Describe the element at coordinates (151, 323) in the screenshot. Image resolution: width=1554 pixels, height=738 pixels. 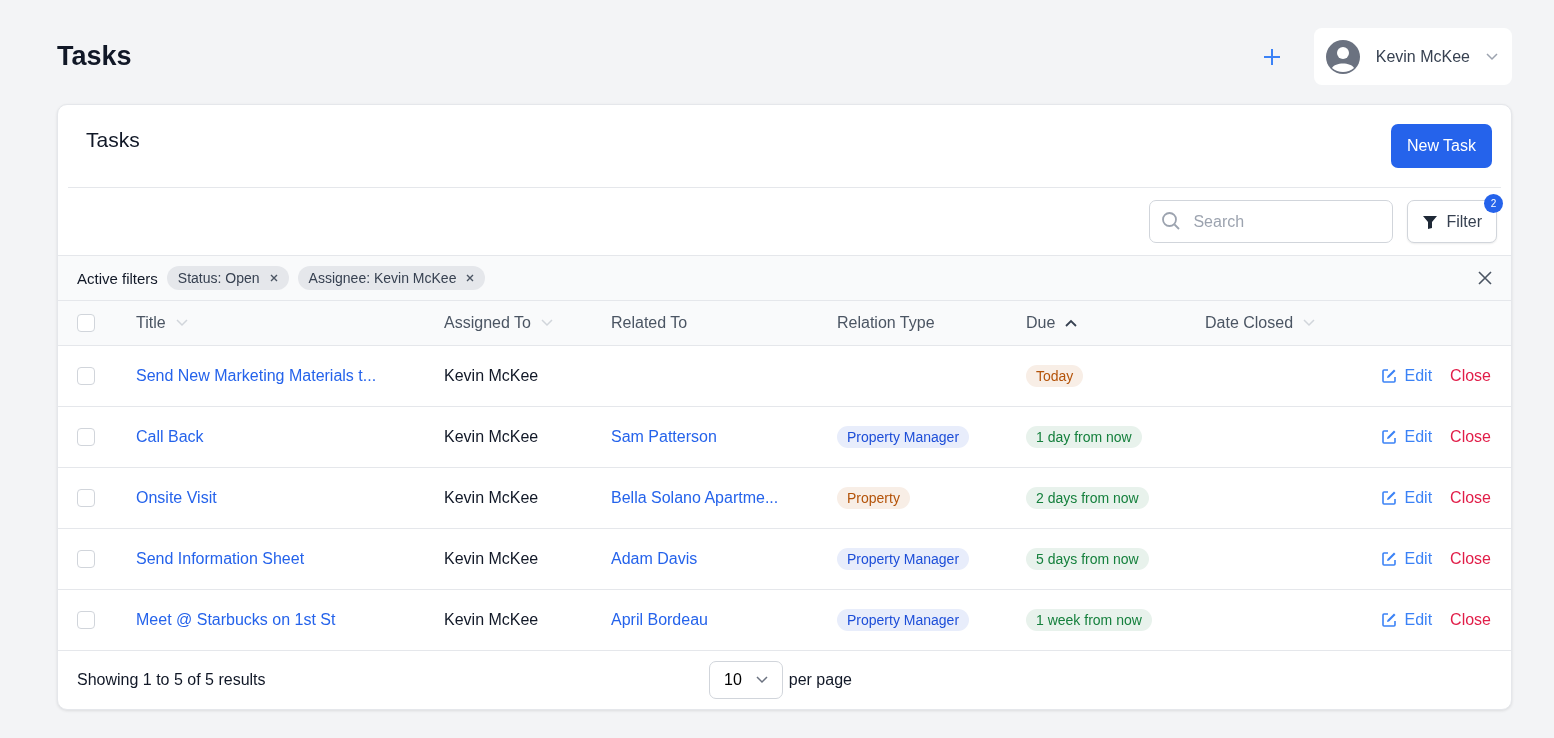
I see `column-header: Title` at that location.